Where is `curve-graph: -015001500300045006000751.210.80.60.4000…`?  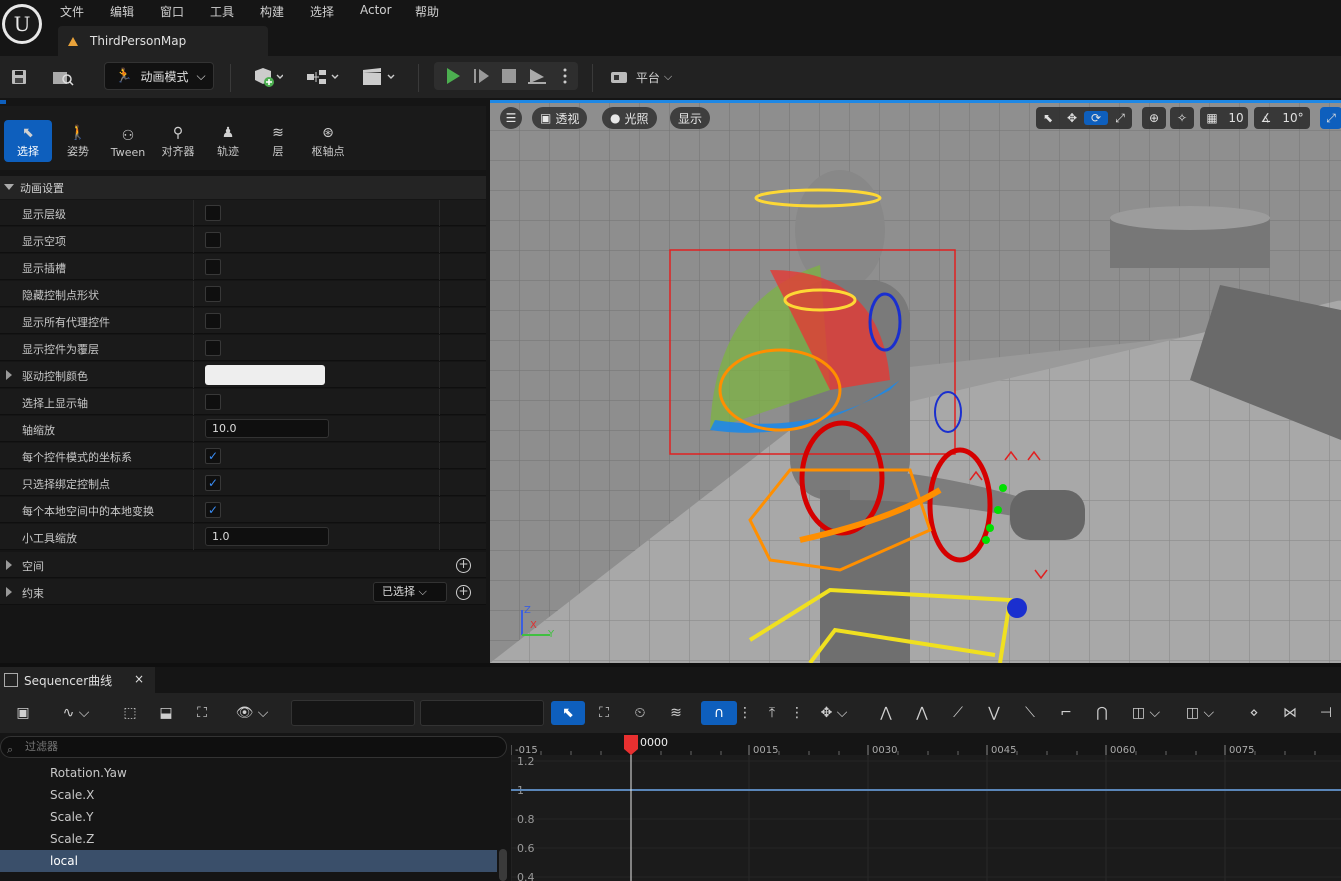
curve-graph: -015001500300045006000751.210.80.60.4000… is located at coordinates (926, 807).